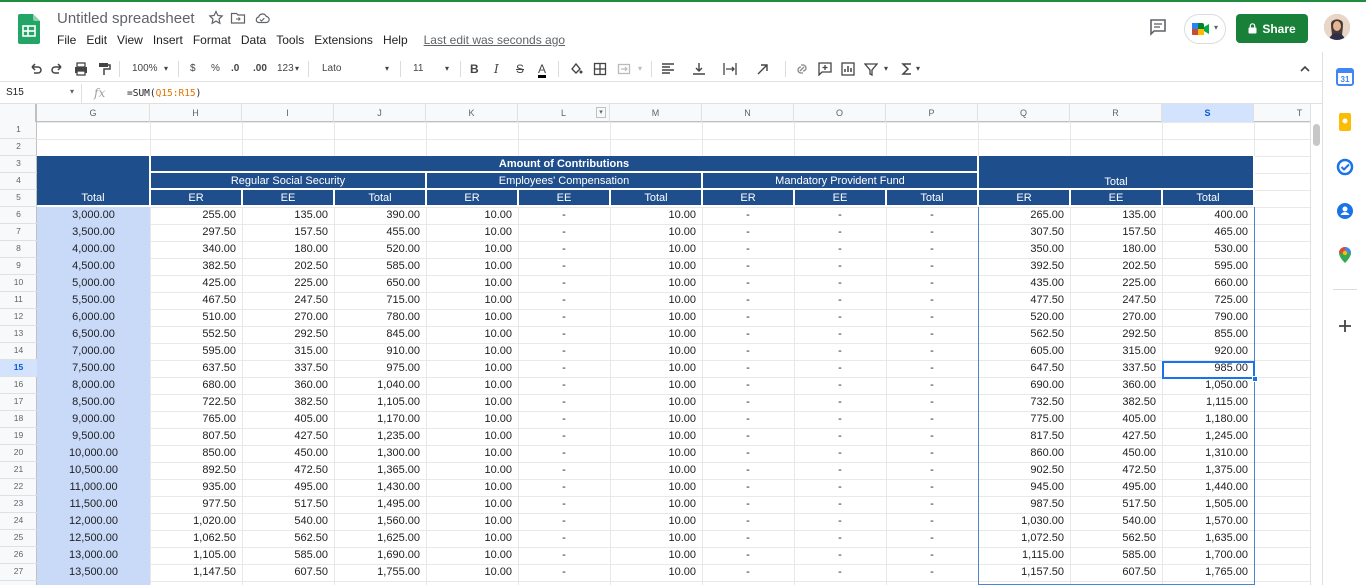  I want to click on table-cell: 977.50, so click(196, 504).